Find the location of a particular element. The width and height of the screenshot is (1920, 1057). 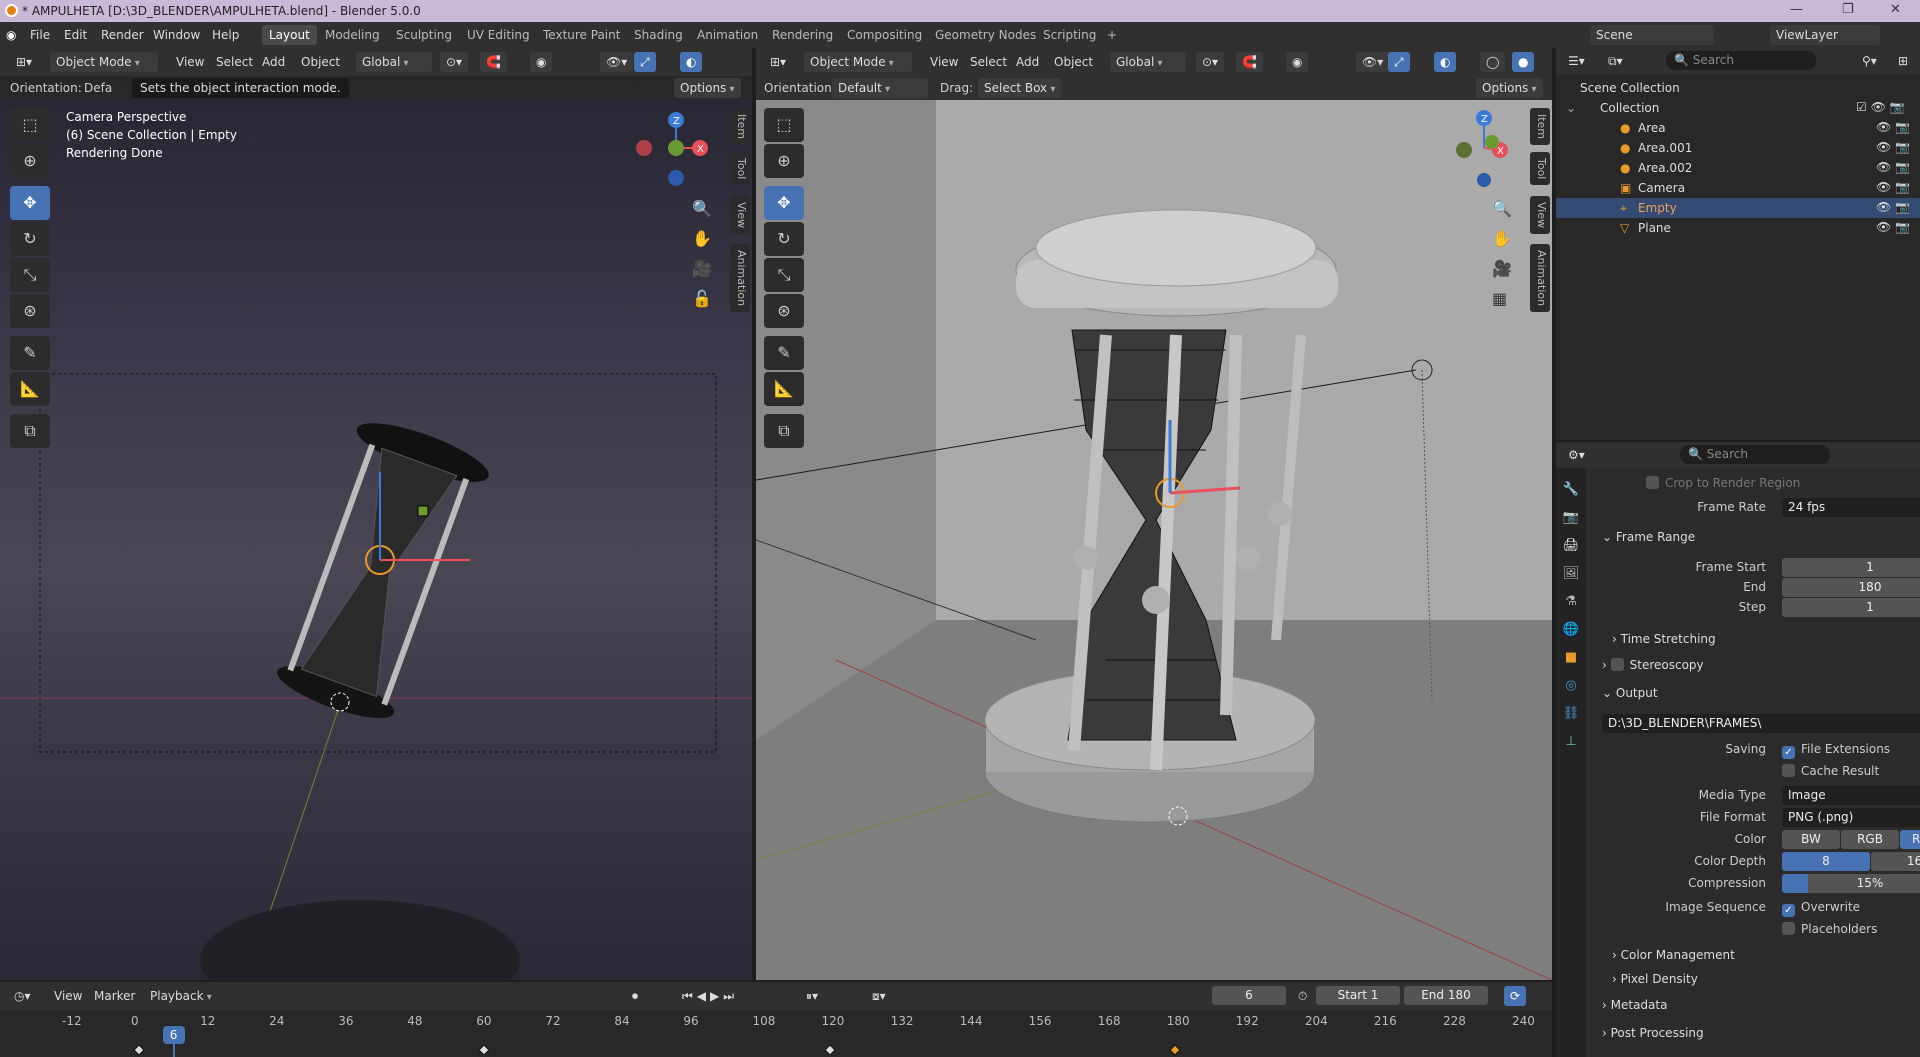

sidetab-item: Item is located at coordinates (1540, 127).